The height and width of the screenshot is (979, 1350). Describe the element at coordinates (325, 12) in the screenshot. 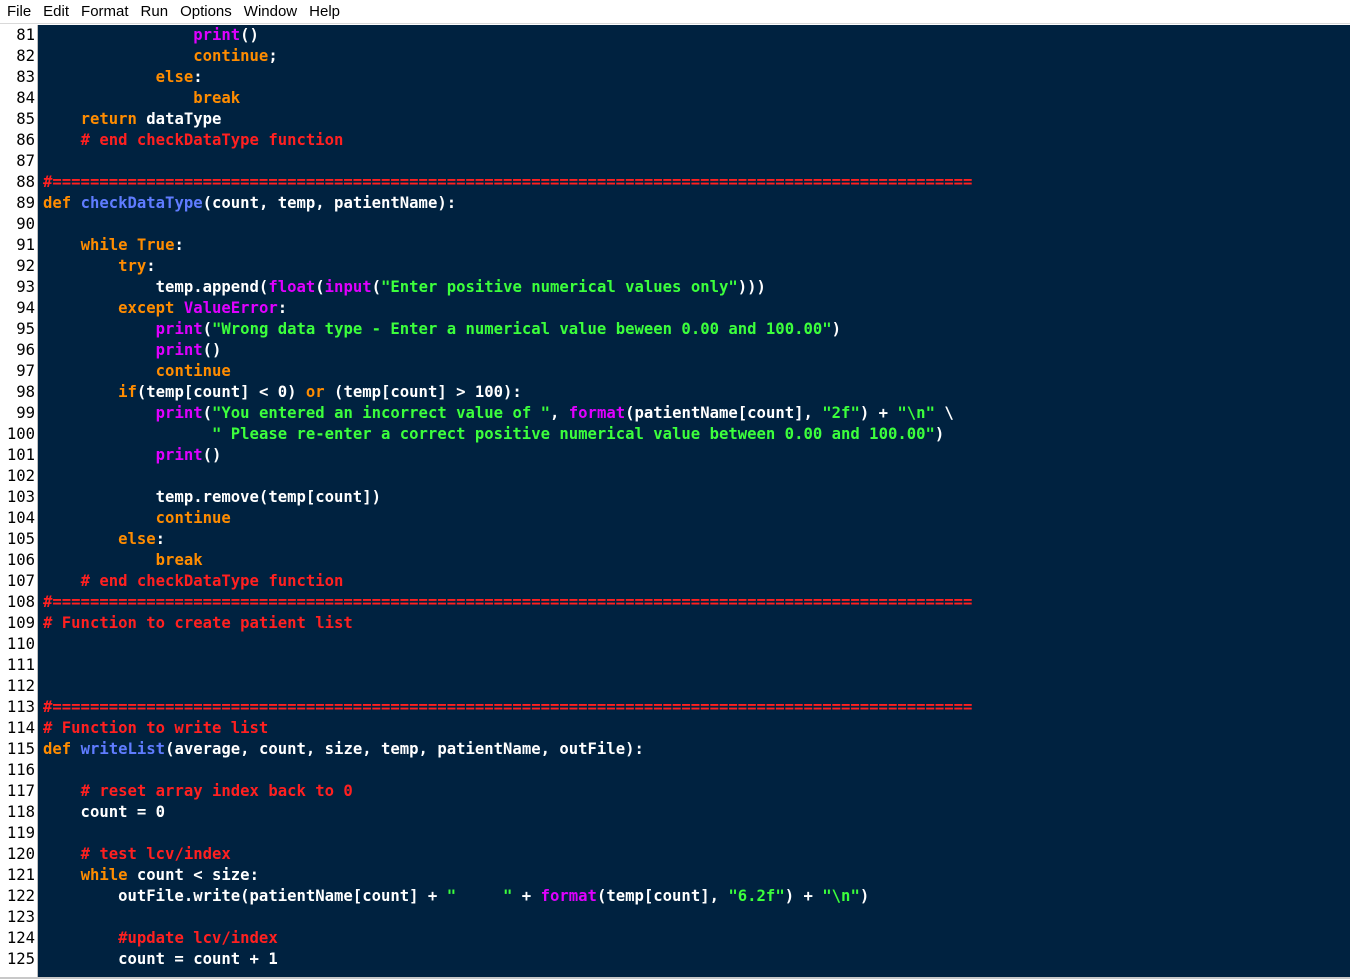

I see `menu-help: Help` at that location.